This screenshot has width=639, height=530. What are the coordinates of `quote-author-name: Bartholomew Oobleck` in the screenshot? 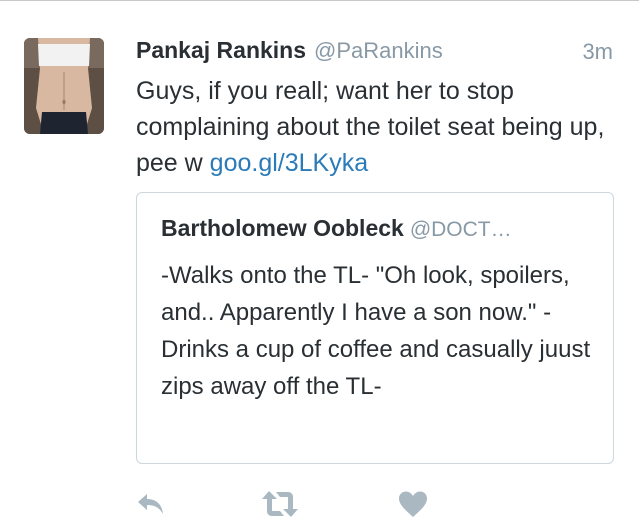 It's located at (282, 228).